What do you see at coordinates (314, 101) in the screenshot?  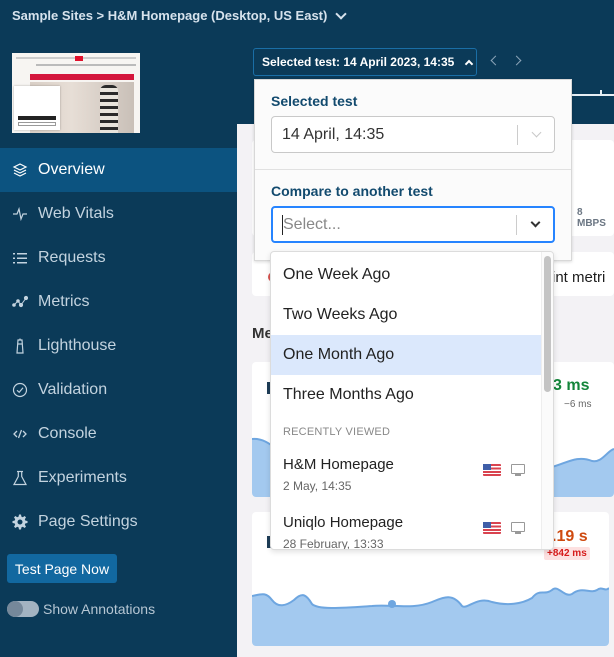 I see `selected-test-label: Selected test` at bounding box center [314, 101].